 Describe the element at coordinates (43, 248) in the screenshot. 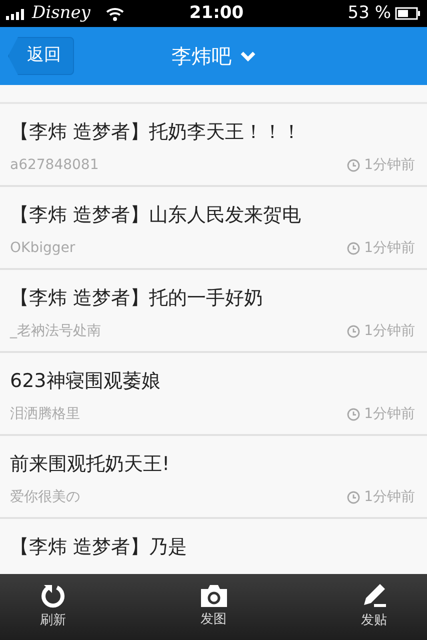

I see `post-author: OKbigger` at that location.